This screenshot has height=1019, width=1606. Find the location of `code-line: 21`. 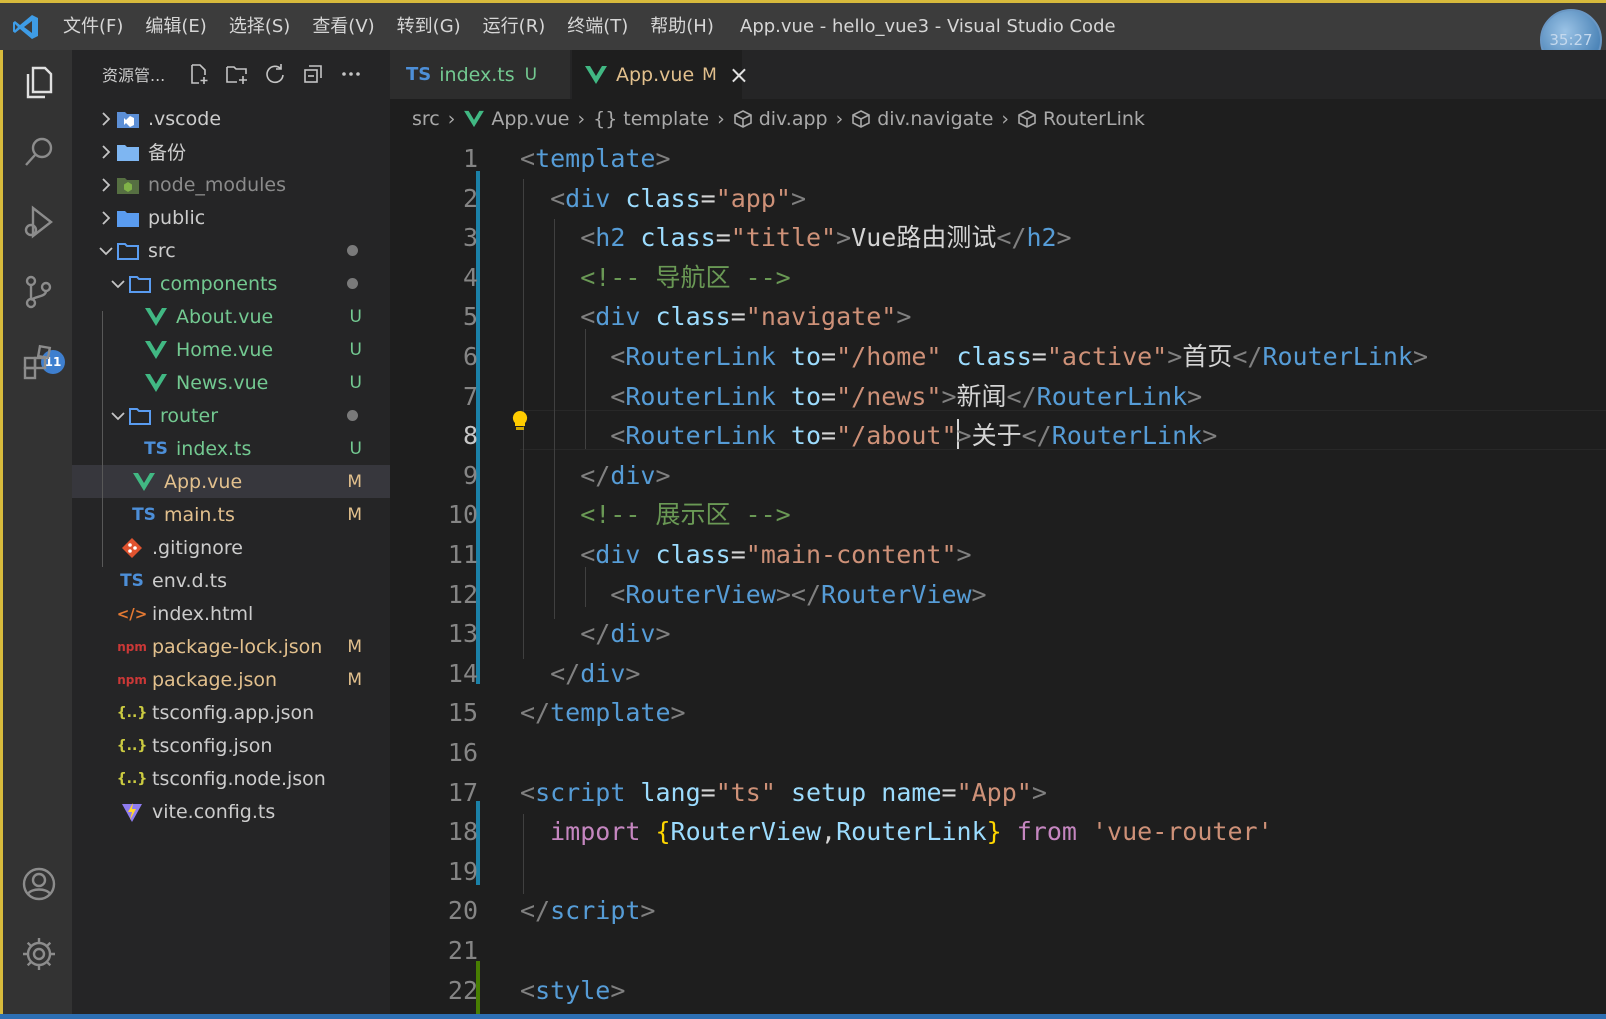

code-line: 21 is located at coordinates (998, 951).